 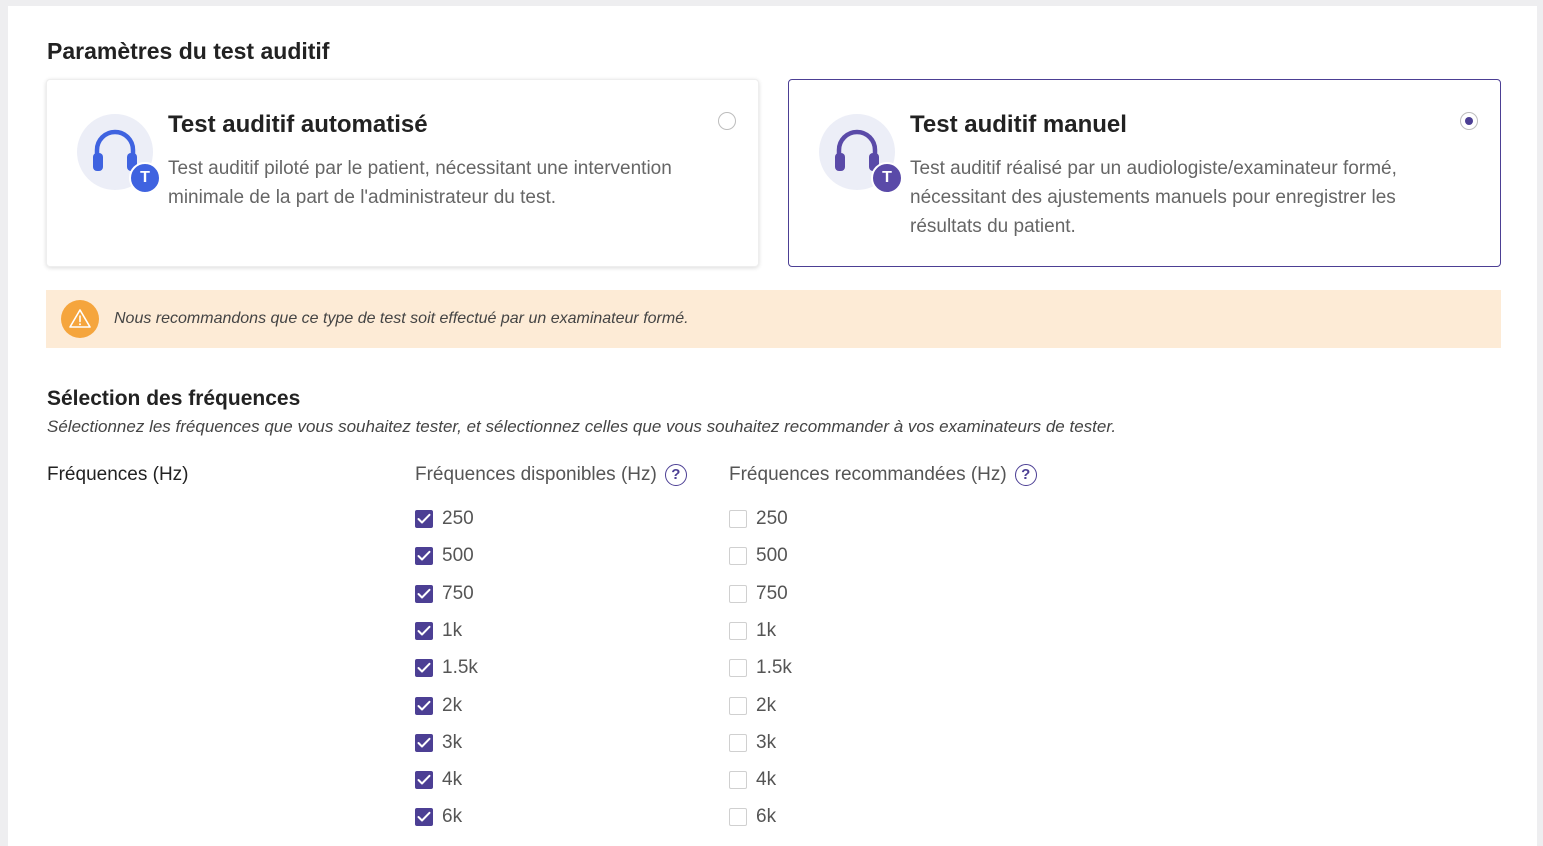 I want to click on recommended-frequency-option-label: 6k, so click(x=766, y=817).